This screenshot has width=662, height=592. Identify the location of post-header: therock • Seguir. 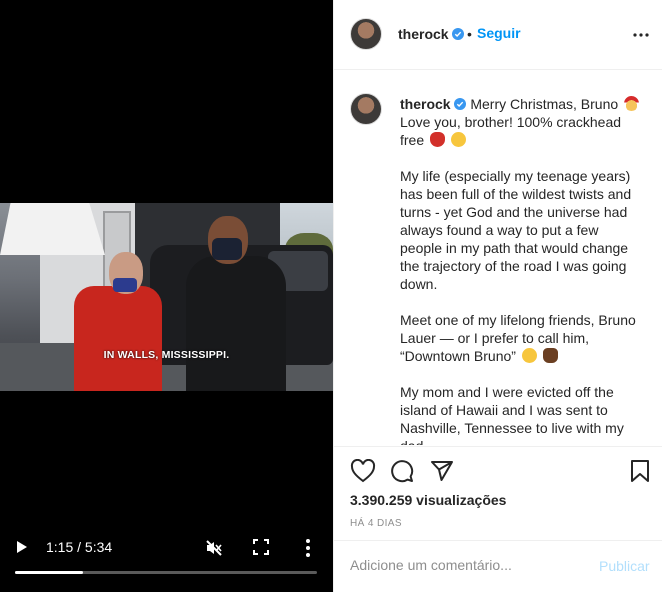
(498, 35).